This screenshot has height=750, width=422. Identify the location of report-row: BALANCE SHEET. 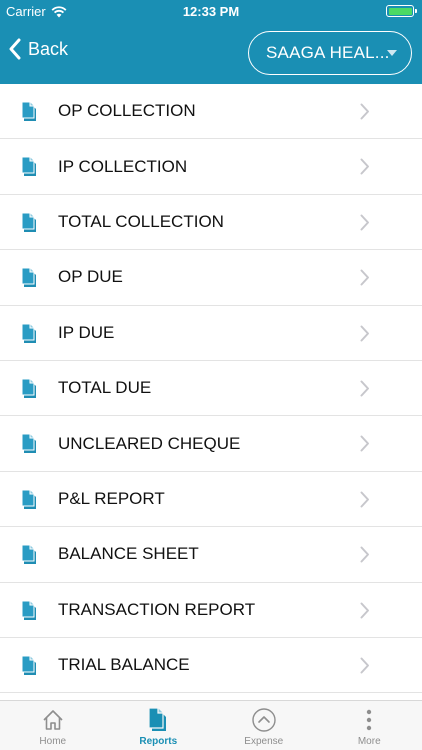
(211, 555).